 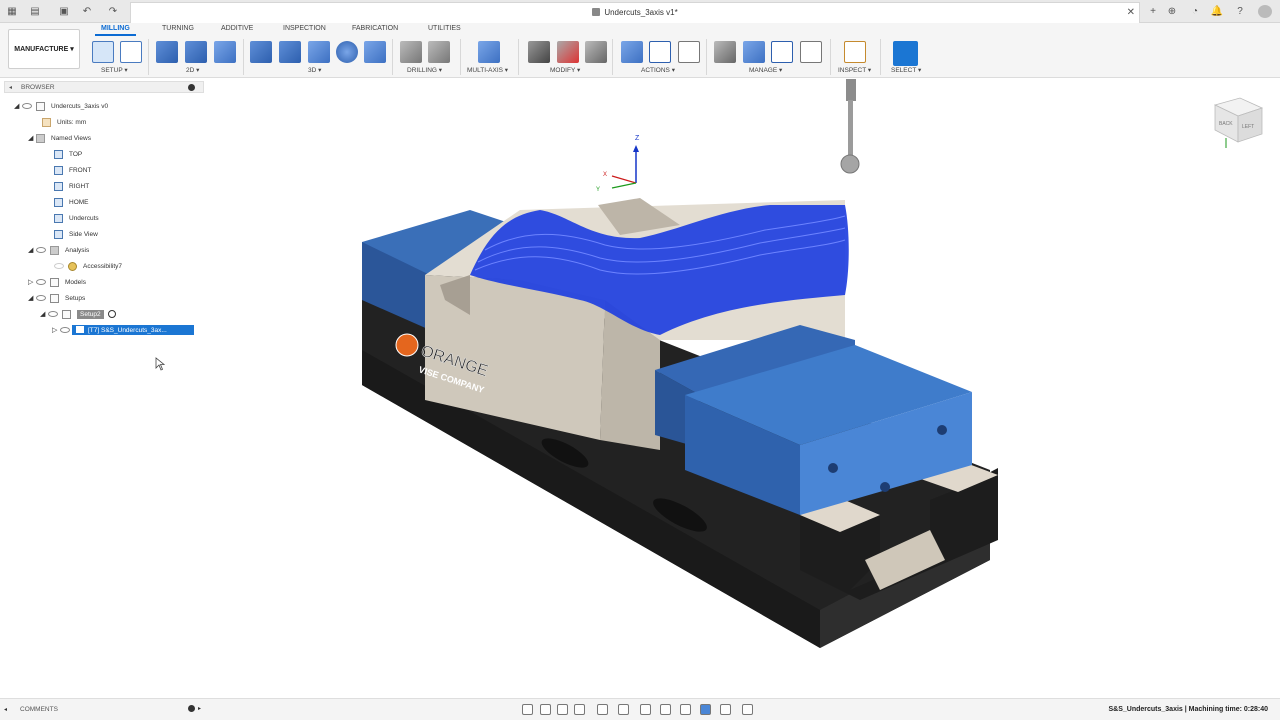 What do you see at coordinates (111, 314) in the screenshot?
I see `active-setup-icon` at bounding box center [111, 314].